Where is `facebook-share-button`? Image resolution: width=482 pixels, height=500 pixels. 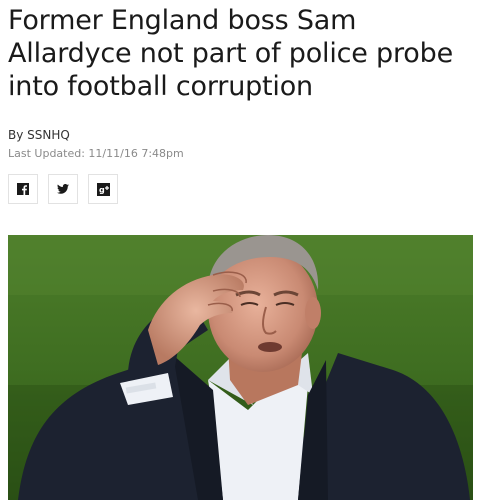
facebook-share-button is located at coordinates (23, 189).